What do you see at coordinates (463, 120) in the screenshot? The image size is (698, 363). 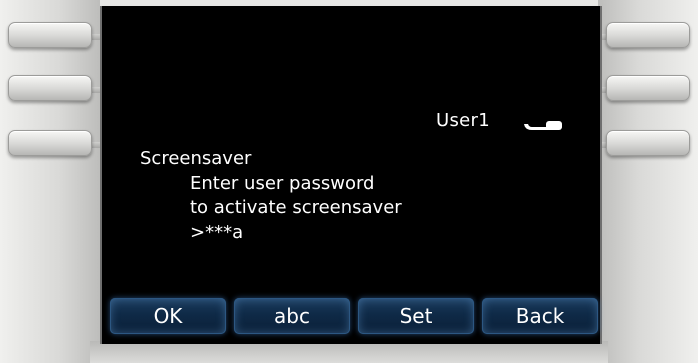 I see `user-label: User1` at bounding box center [463, 120].